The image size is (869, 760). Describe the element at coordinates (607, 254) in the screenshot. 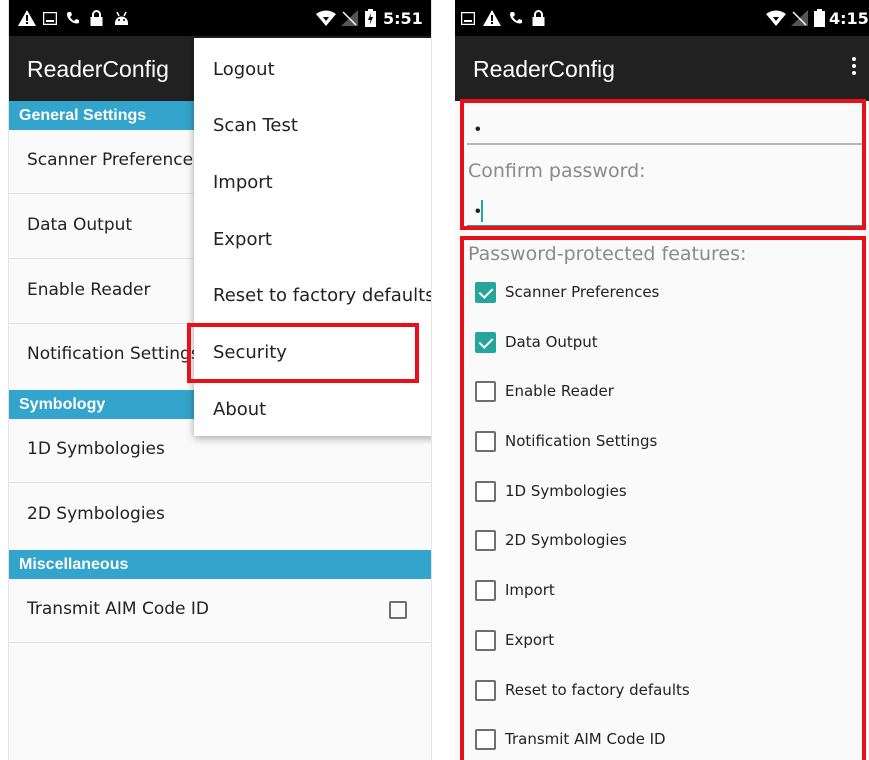

I see `protected-features-label: Password-protected features:` at that location.